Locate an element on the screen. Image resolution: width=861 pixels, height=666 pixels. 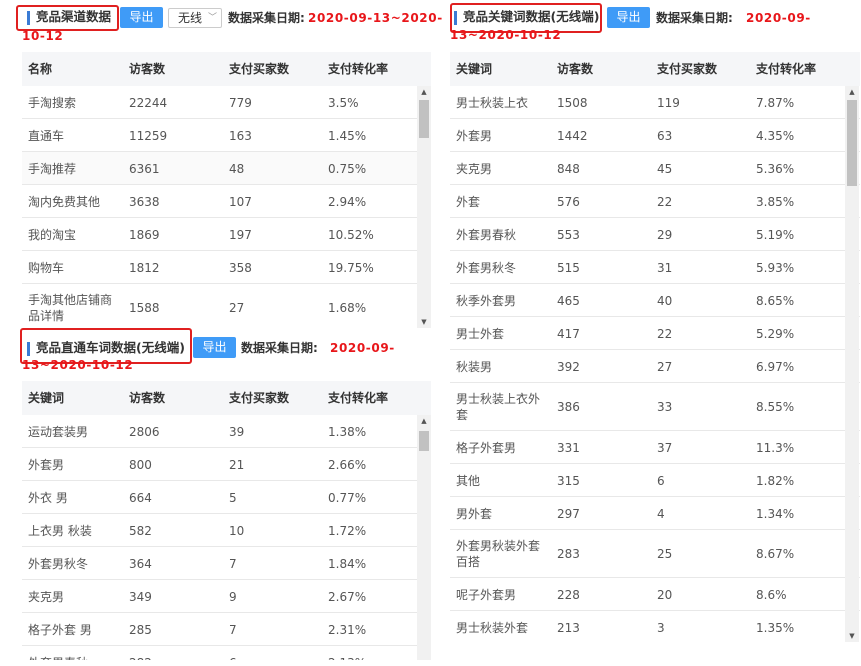
table-row: 手淘其他店铺商品详情 1588 27 1.68% is located at coordinates (226, 306).